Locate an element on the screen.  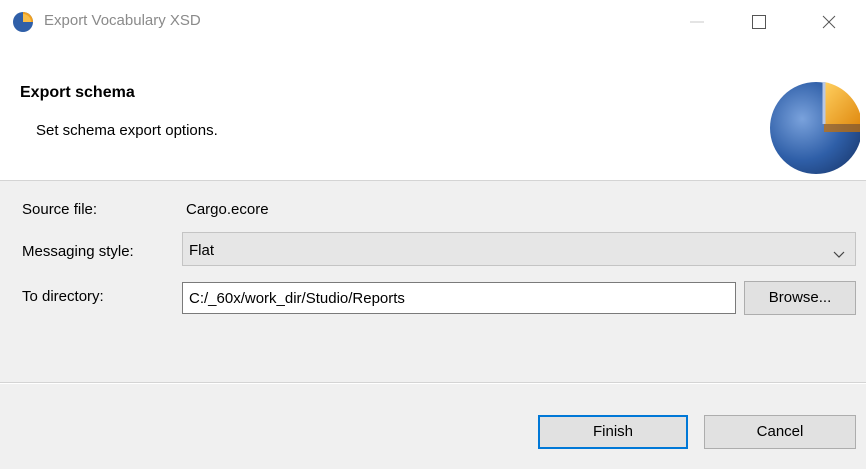
minimize-button is located at coordinates (697, 22).